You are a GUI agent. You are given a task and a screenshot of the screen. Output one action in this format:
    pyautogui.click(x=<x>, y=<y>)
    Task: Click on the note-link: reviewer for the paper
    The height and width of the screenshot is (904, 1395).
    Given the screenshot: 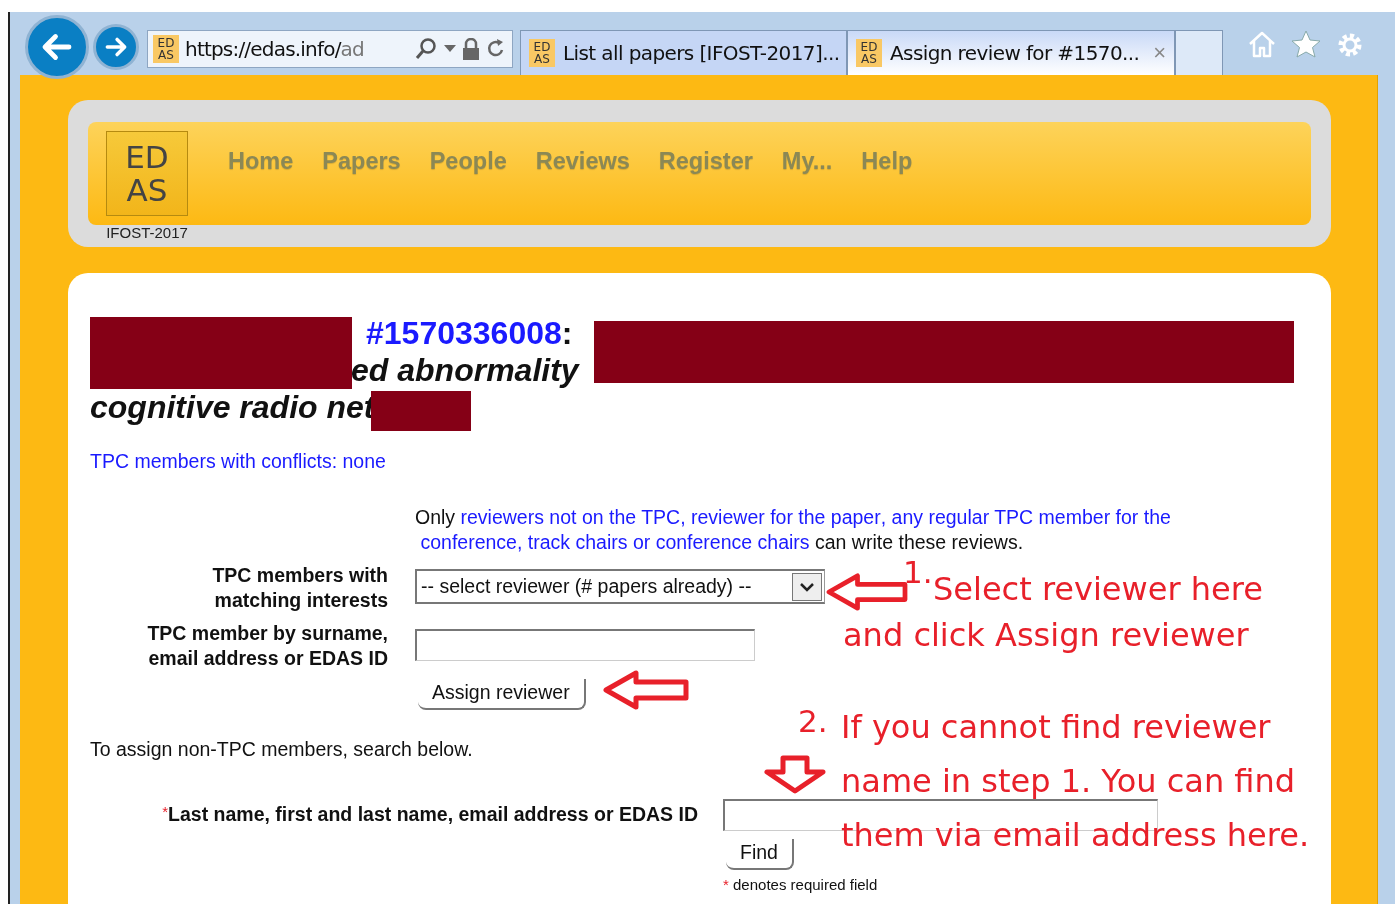 What is the action you would take?
    pyautogui.click(x=786, y=517)
    